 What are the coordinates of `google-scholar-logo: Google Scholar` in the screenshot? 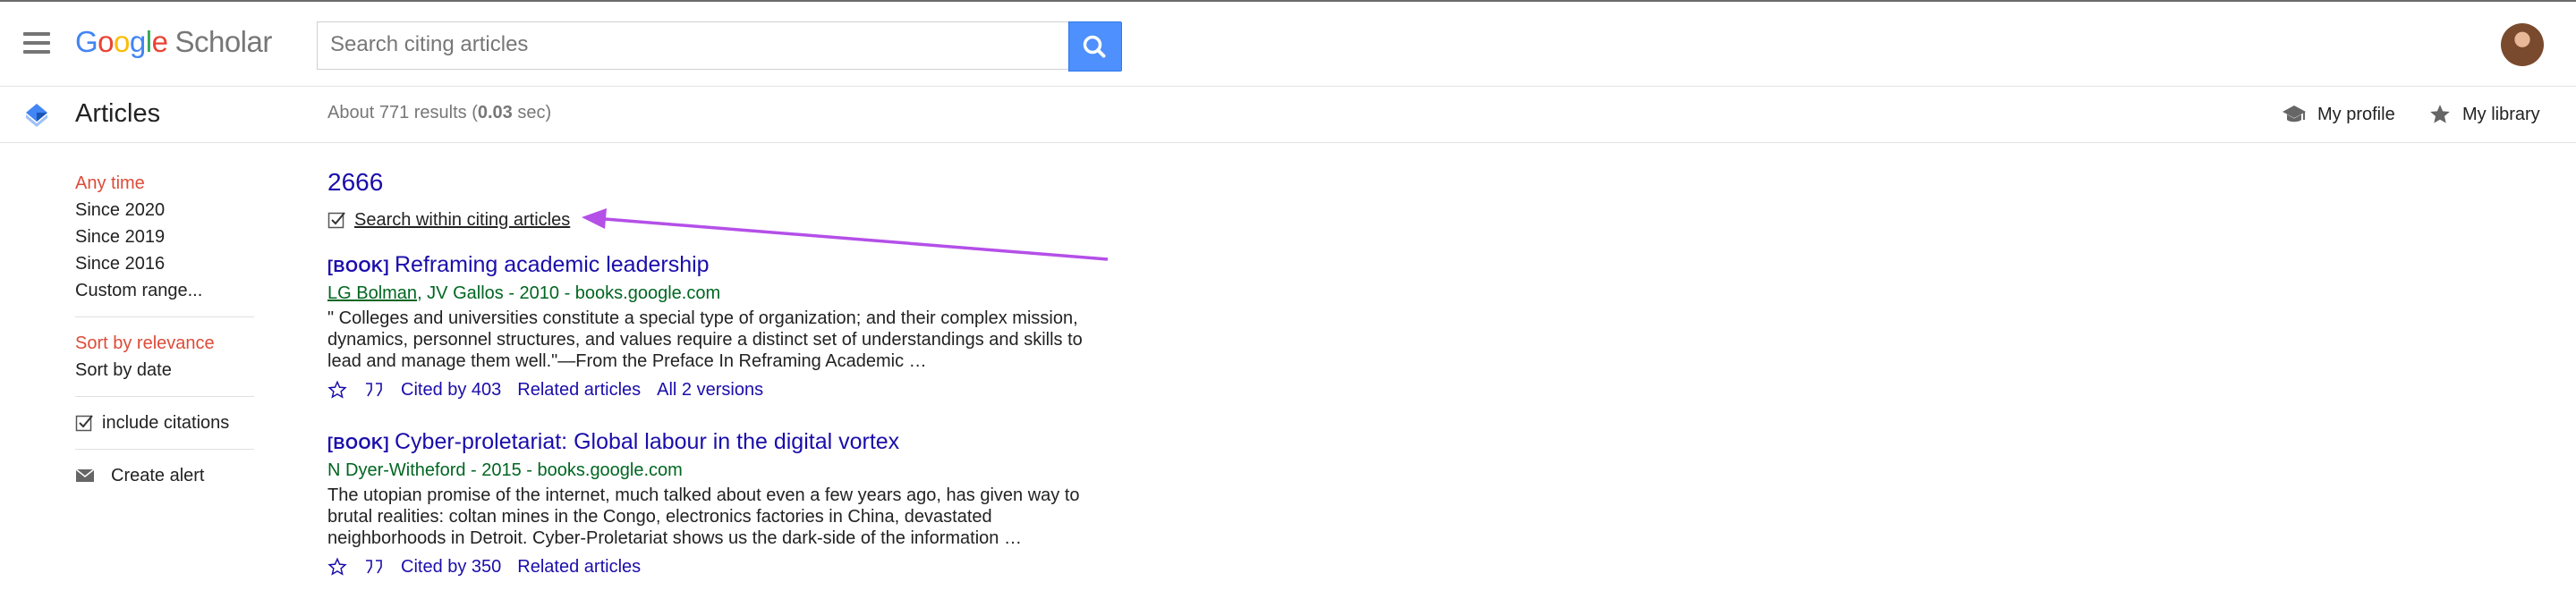 It's located at (173, 42).